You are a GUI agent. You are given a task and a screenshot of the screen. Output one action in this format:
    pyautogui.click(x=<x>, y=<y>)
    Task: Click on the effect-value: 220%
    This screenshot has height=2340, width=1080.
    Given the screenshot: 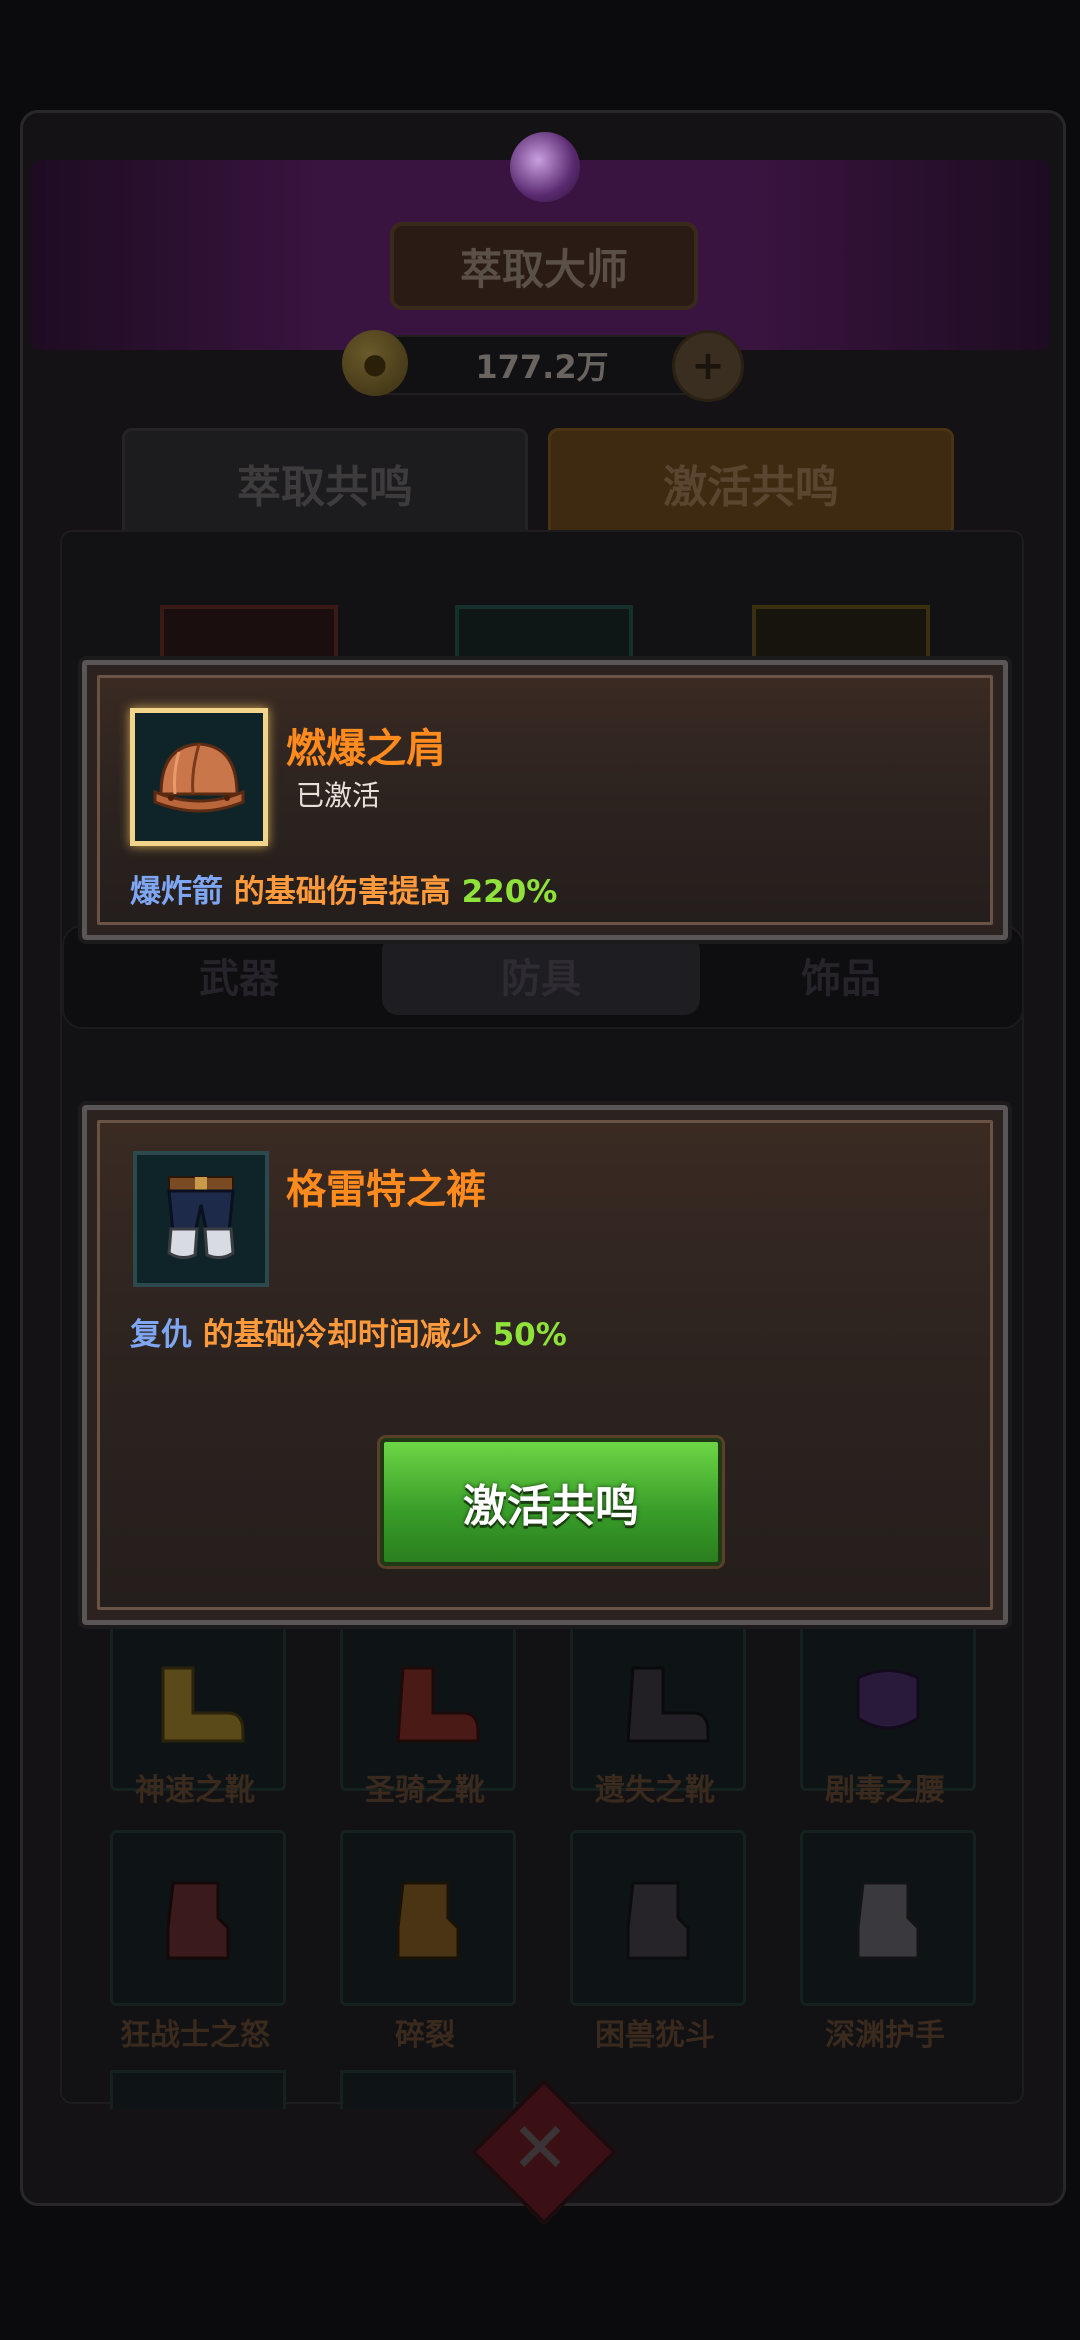 What is the action you would take?
    pyautogui.click(x=509, y=892)
    